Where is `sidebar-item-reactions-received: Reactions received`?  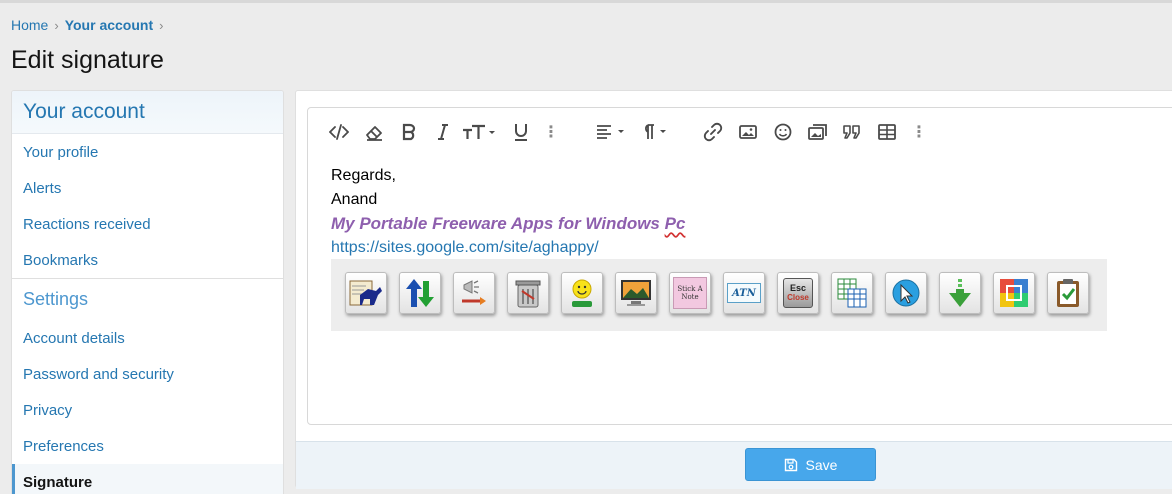
sidebar-item-reactions-received: Reactions received is located at coordinates (147, 224).